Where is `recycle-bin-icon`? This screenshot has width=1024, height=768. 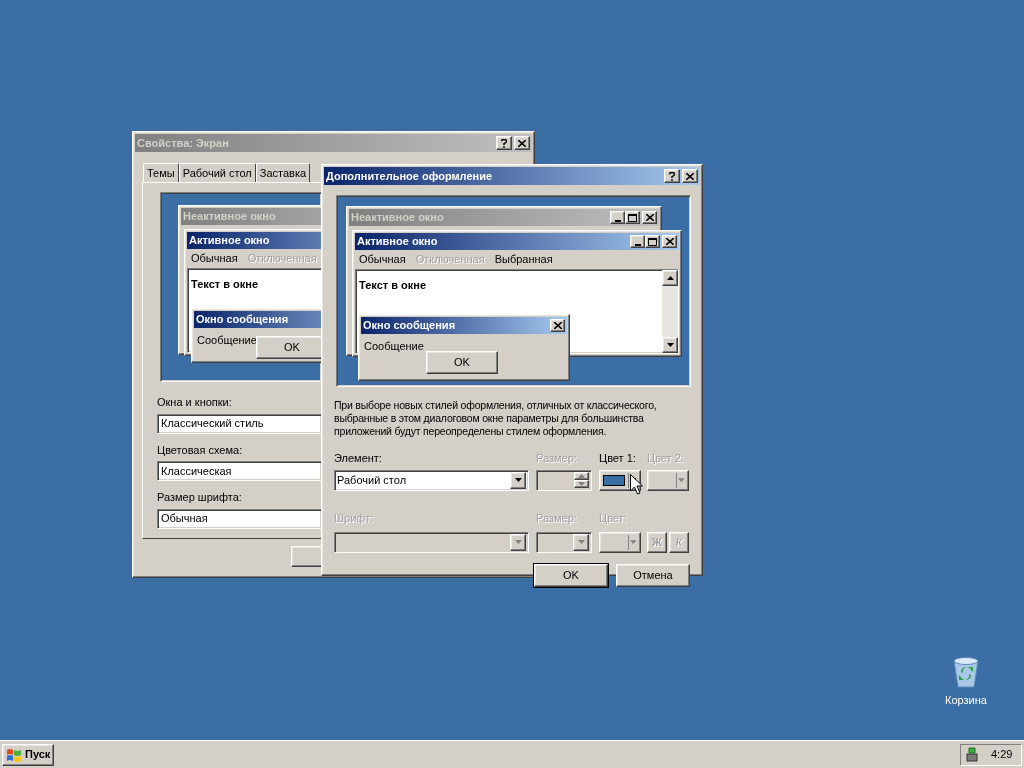 recycle-bin-icon is located at coordinates (965, 672).